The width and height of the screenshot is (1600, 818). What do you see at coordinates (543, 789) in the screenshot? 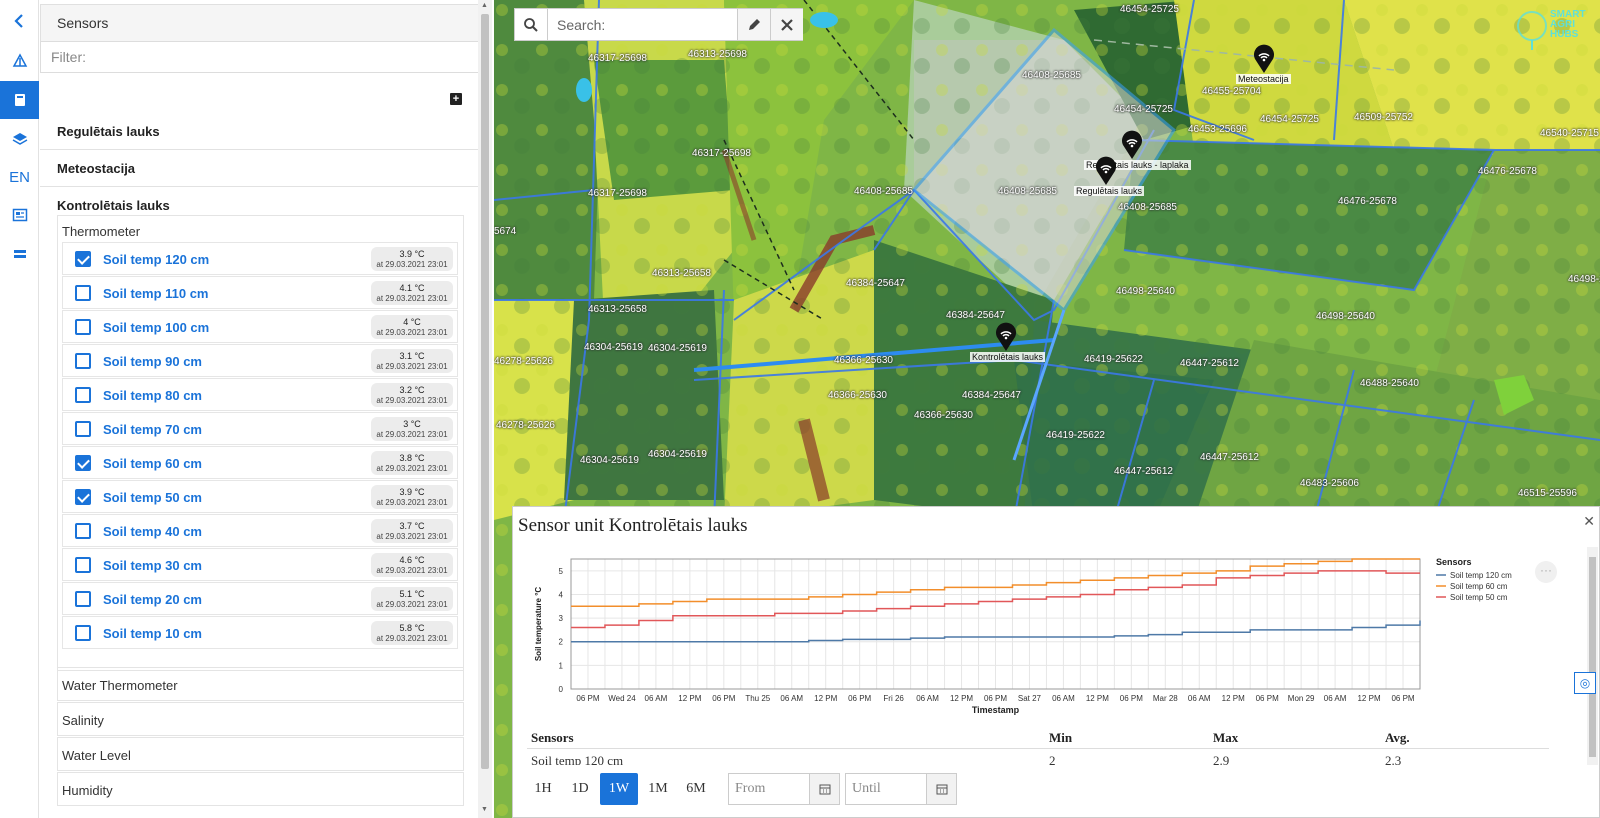
I see `range-1h-button: 1H` at bounding box center [543, 789].